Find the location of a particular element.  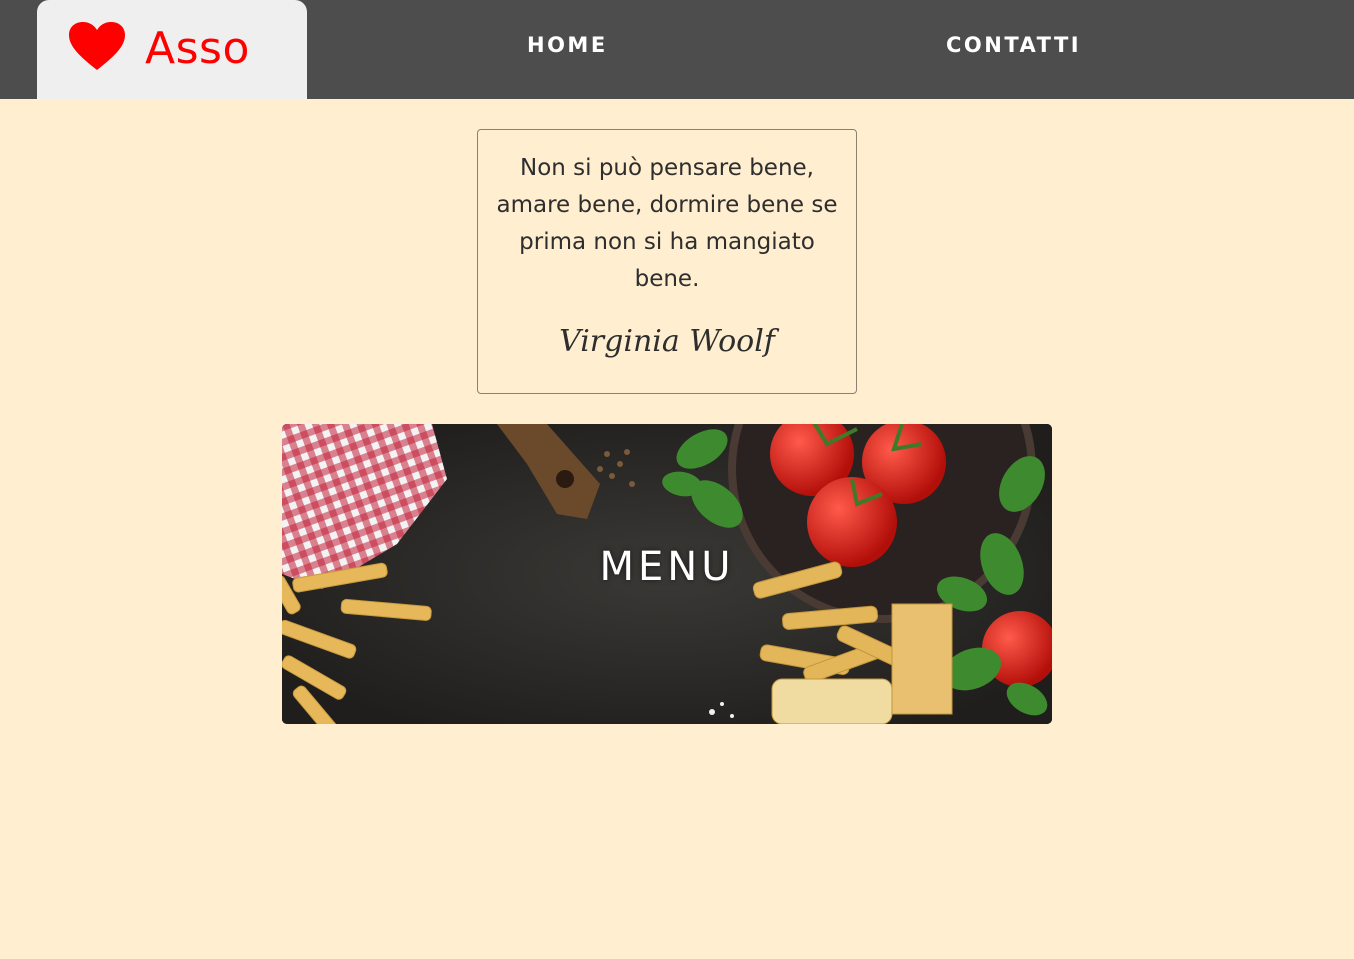

menu-label: MENU is located at coordinates (667, 567).